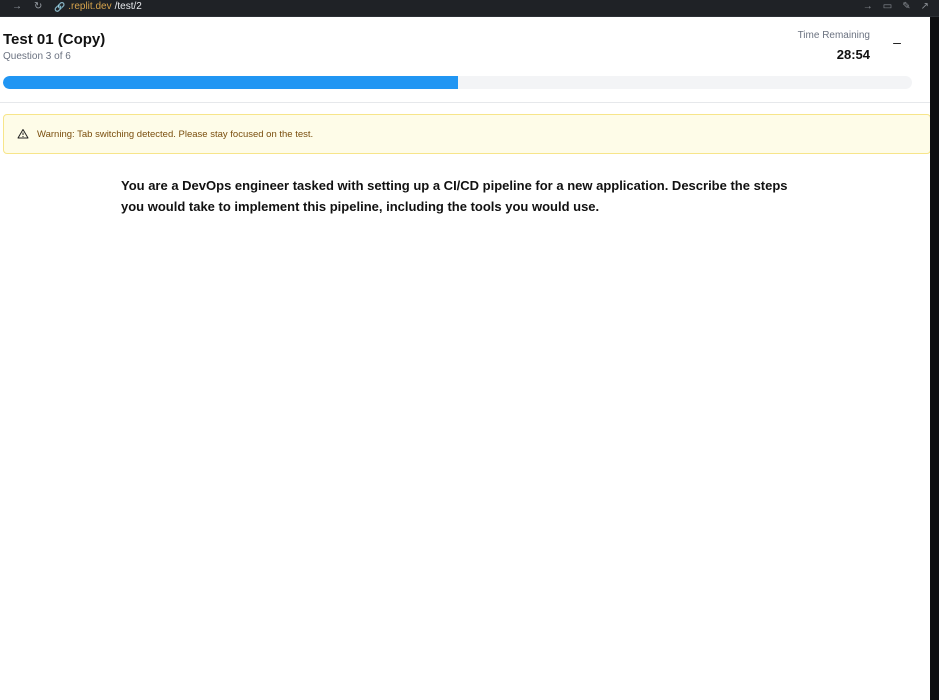  I want to click on url-path: /test/2, so click(128, 6).